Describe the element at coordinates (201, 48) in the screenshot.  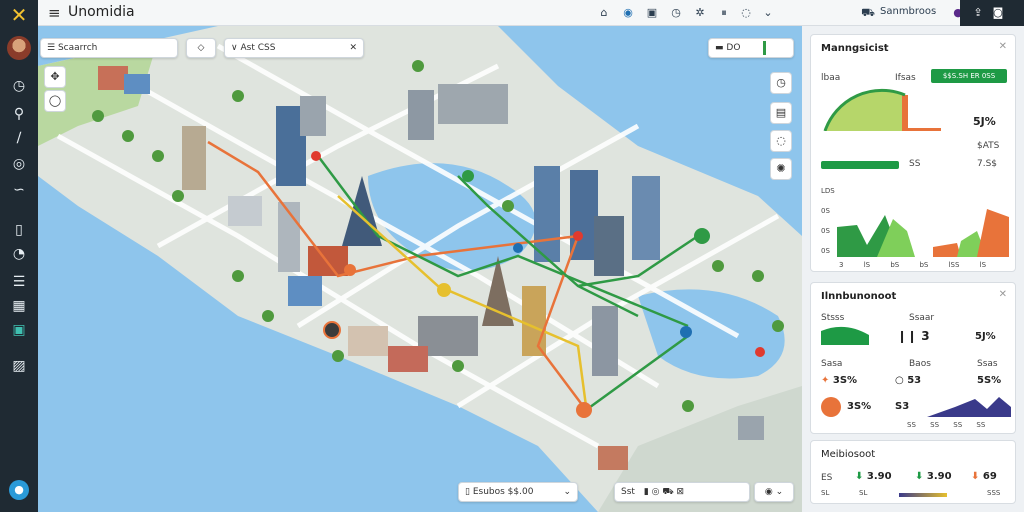
I see `shield-icon: ◇` at that location.